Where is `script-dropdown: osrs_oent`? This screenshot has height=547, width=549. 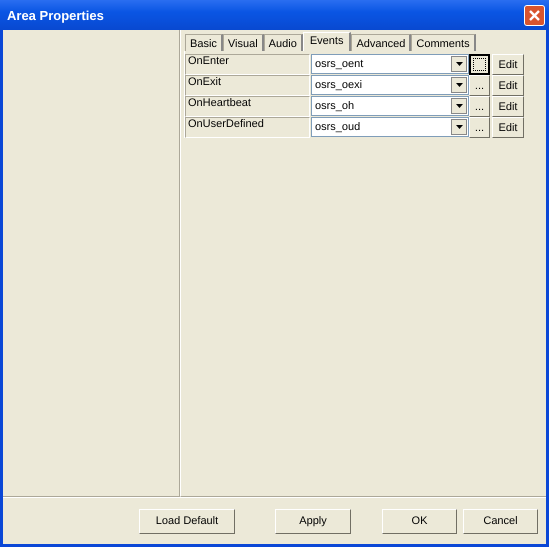 script-dropdown: osrs_oent is located at coordinates (390, 64).